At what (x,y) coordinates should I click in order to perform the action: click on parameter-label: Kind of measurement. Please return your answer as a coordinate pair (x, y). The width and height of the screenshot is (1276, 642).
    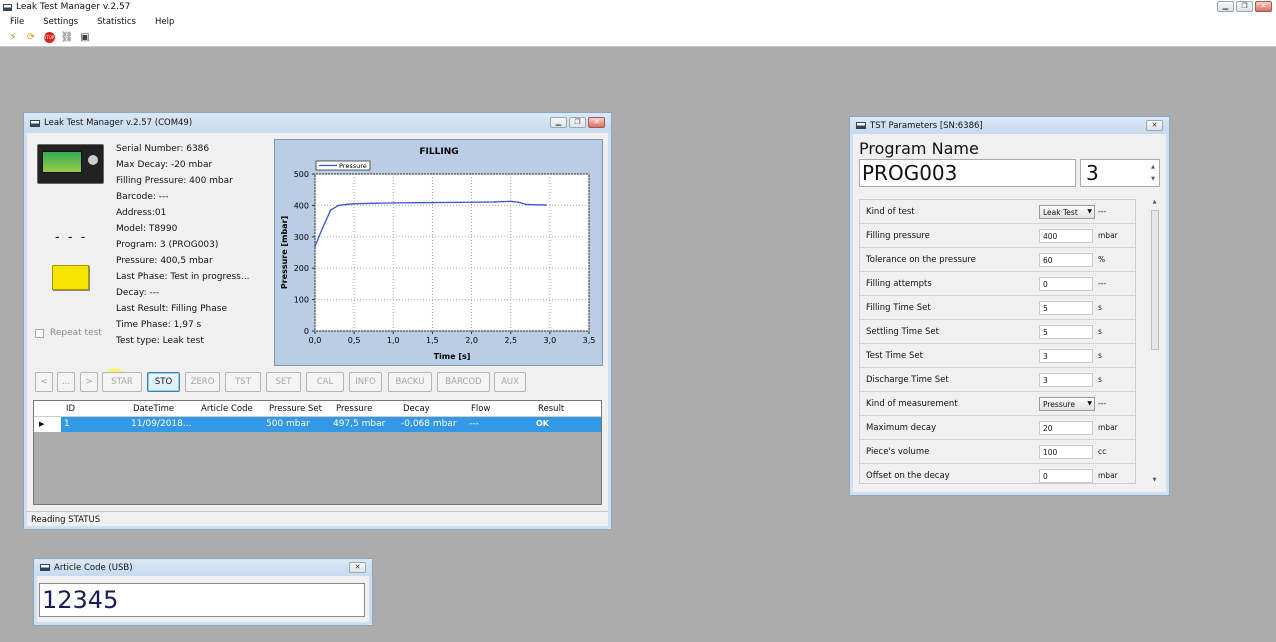
    Looking at the image, I should click on (912, 404).